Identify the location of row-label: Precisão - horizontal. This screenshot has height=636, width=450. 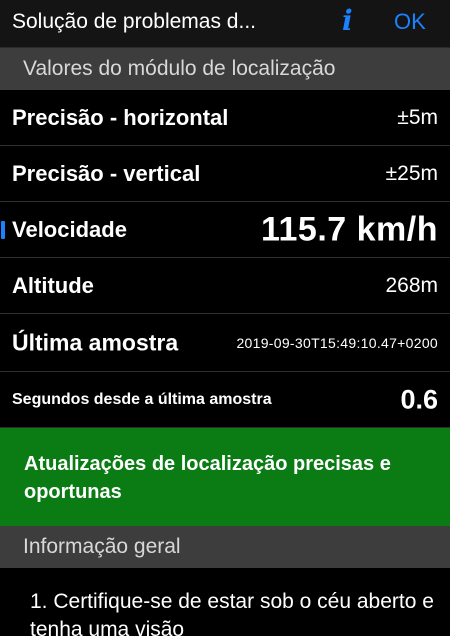
(120, 117).